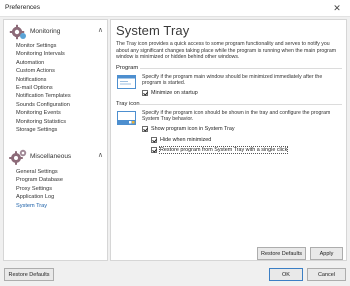  Describe the element at coordinates (39, 172) in the screenshot. I see `sidebar-item-general-settings: General Settings` at that location.